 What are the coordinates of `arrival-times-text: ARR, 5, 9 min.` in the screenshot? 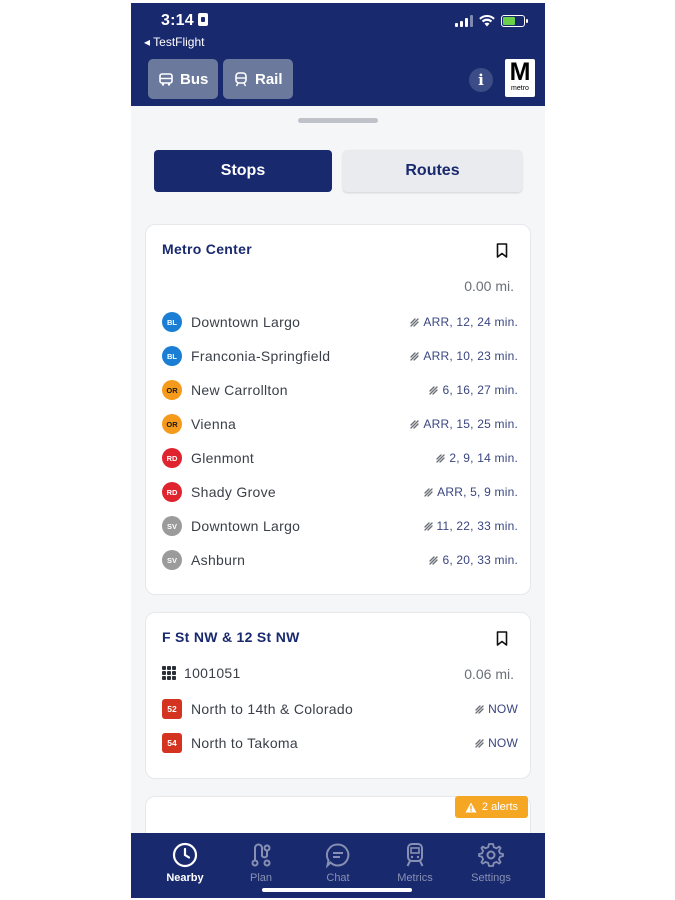 It's located at (477, 492).